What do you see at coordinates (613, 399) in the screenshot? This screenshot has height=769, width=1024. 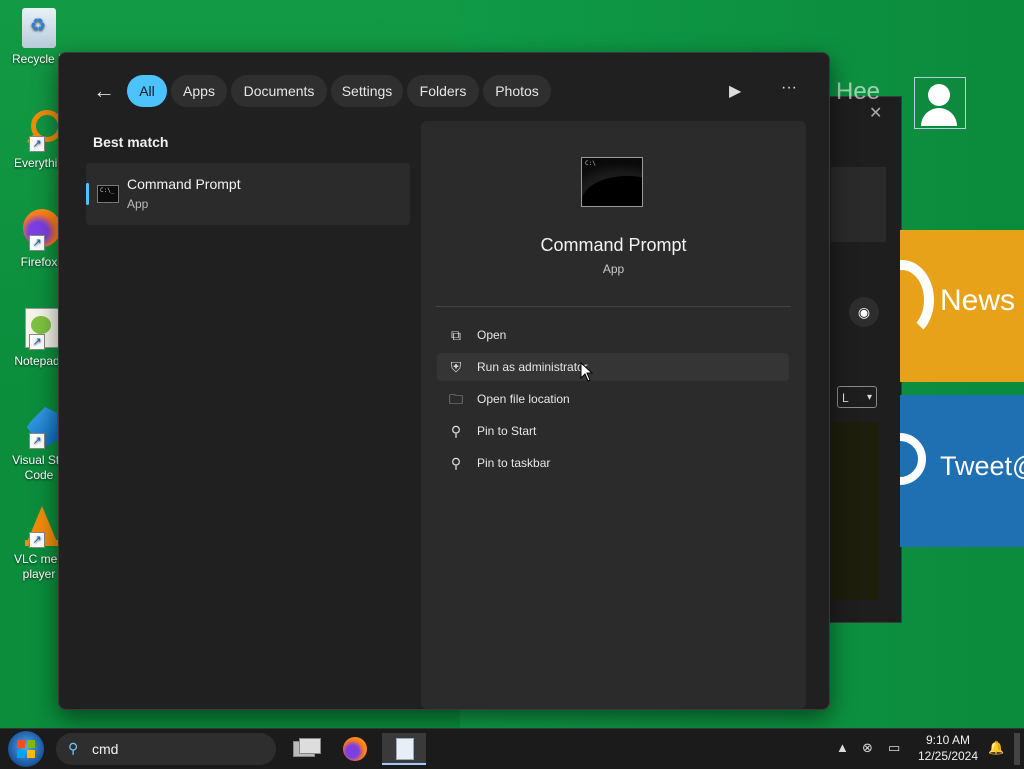 I see `action-open-file-location: 🗀 Open file location` at bounding box center [613, 399].